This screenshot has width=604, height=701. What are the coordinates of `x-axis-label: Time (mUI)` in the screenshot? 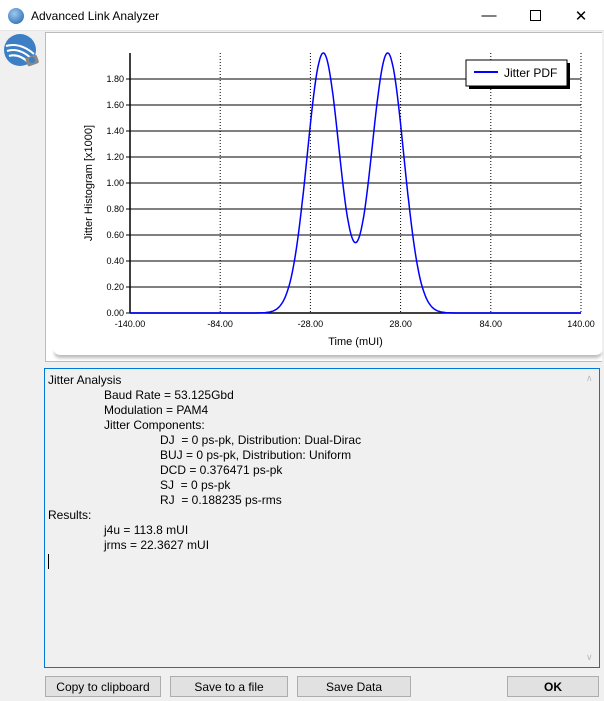 It's located at (355, 342).